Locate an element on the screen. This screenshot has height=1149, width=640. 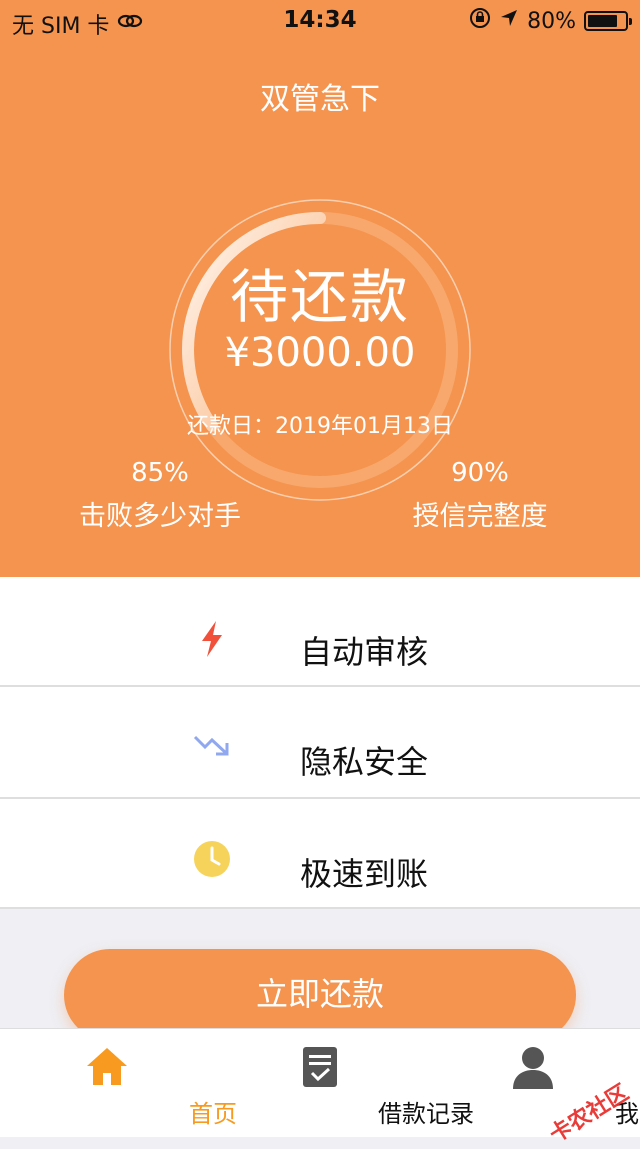
stat-value: 85% is located at coordinates (160, 473).